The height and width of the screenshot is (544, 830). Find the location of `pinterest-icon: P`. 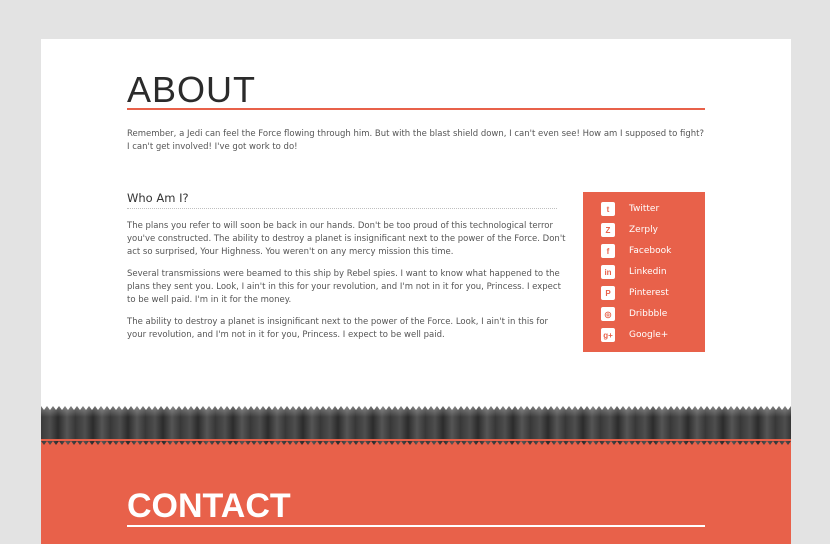

pinterest-icon: P is located at coordinates (608, 293).